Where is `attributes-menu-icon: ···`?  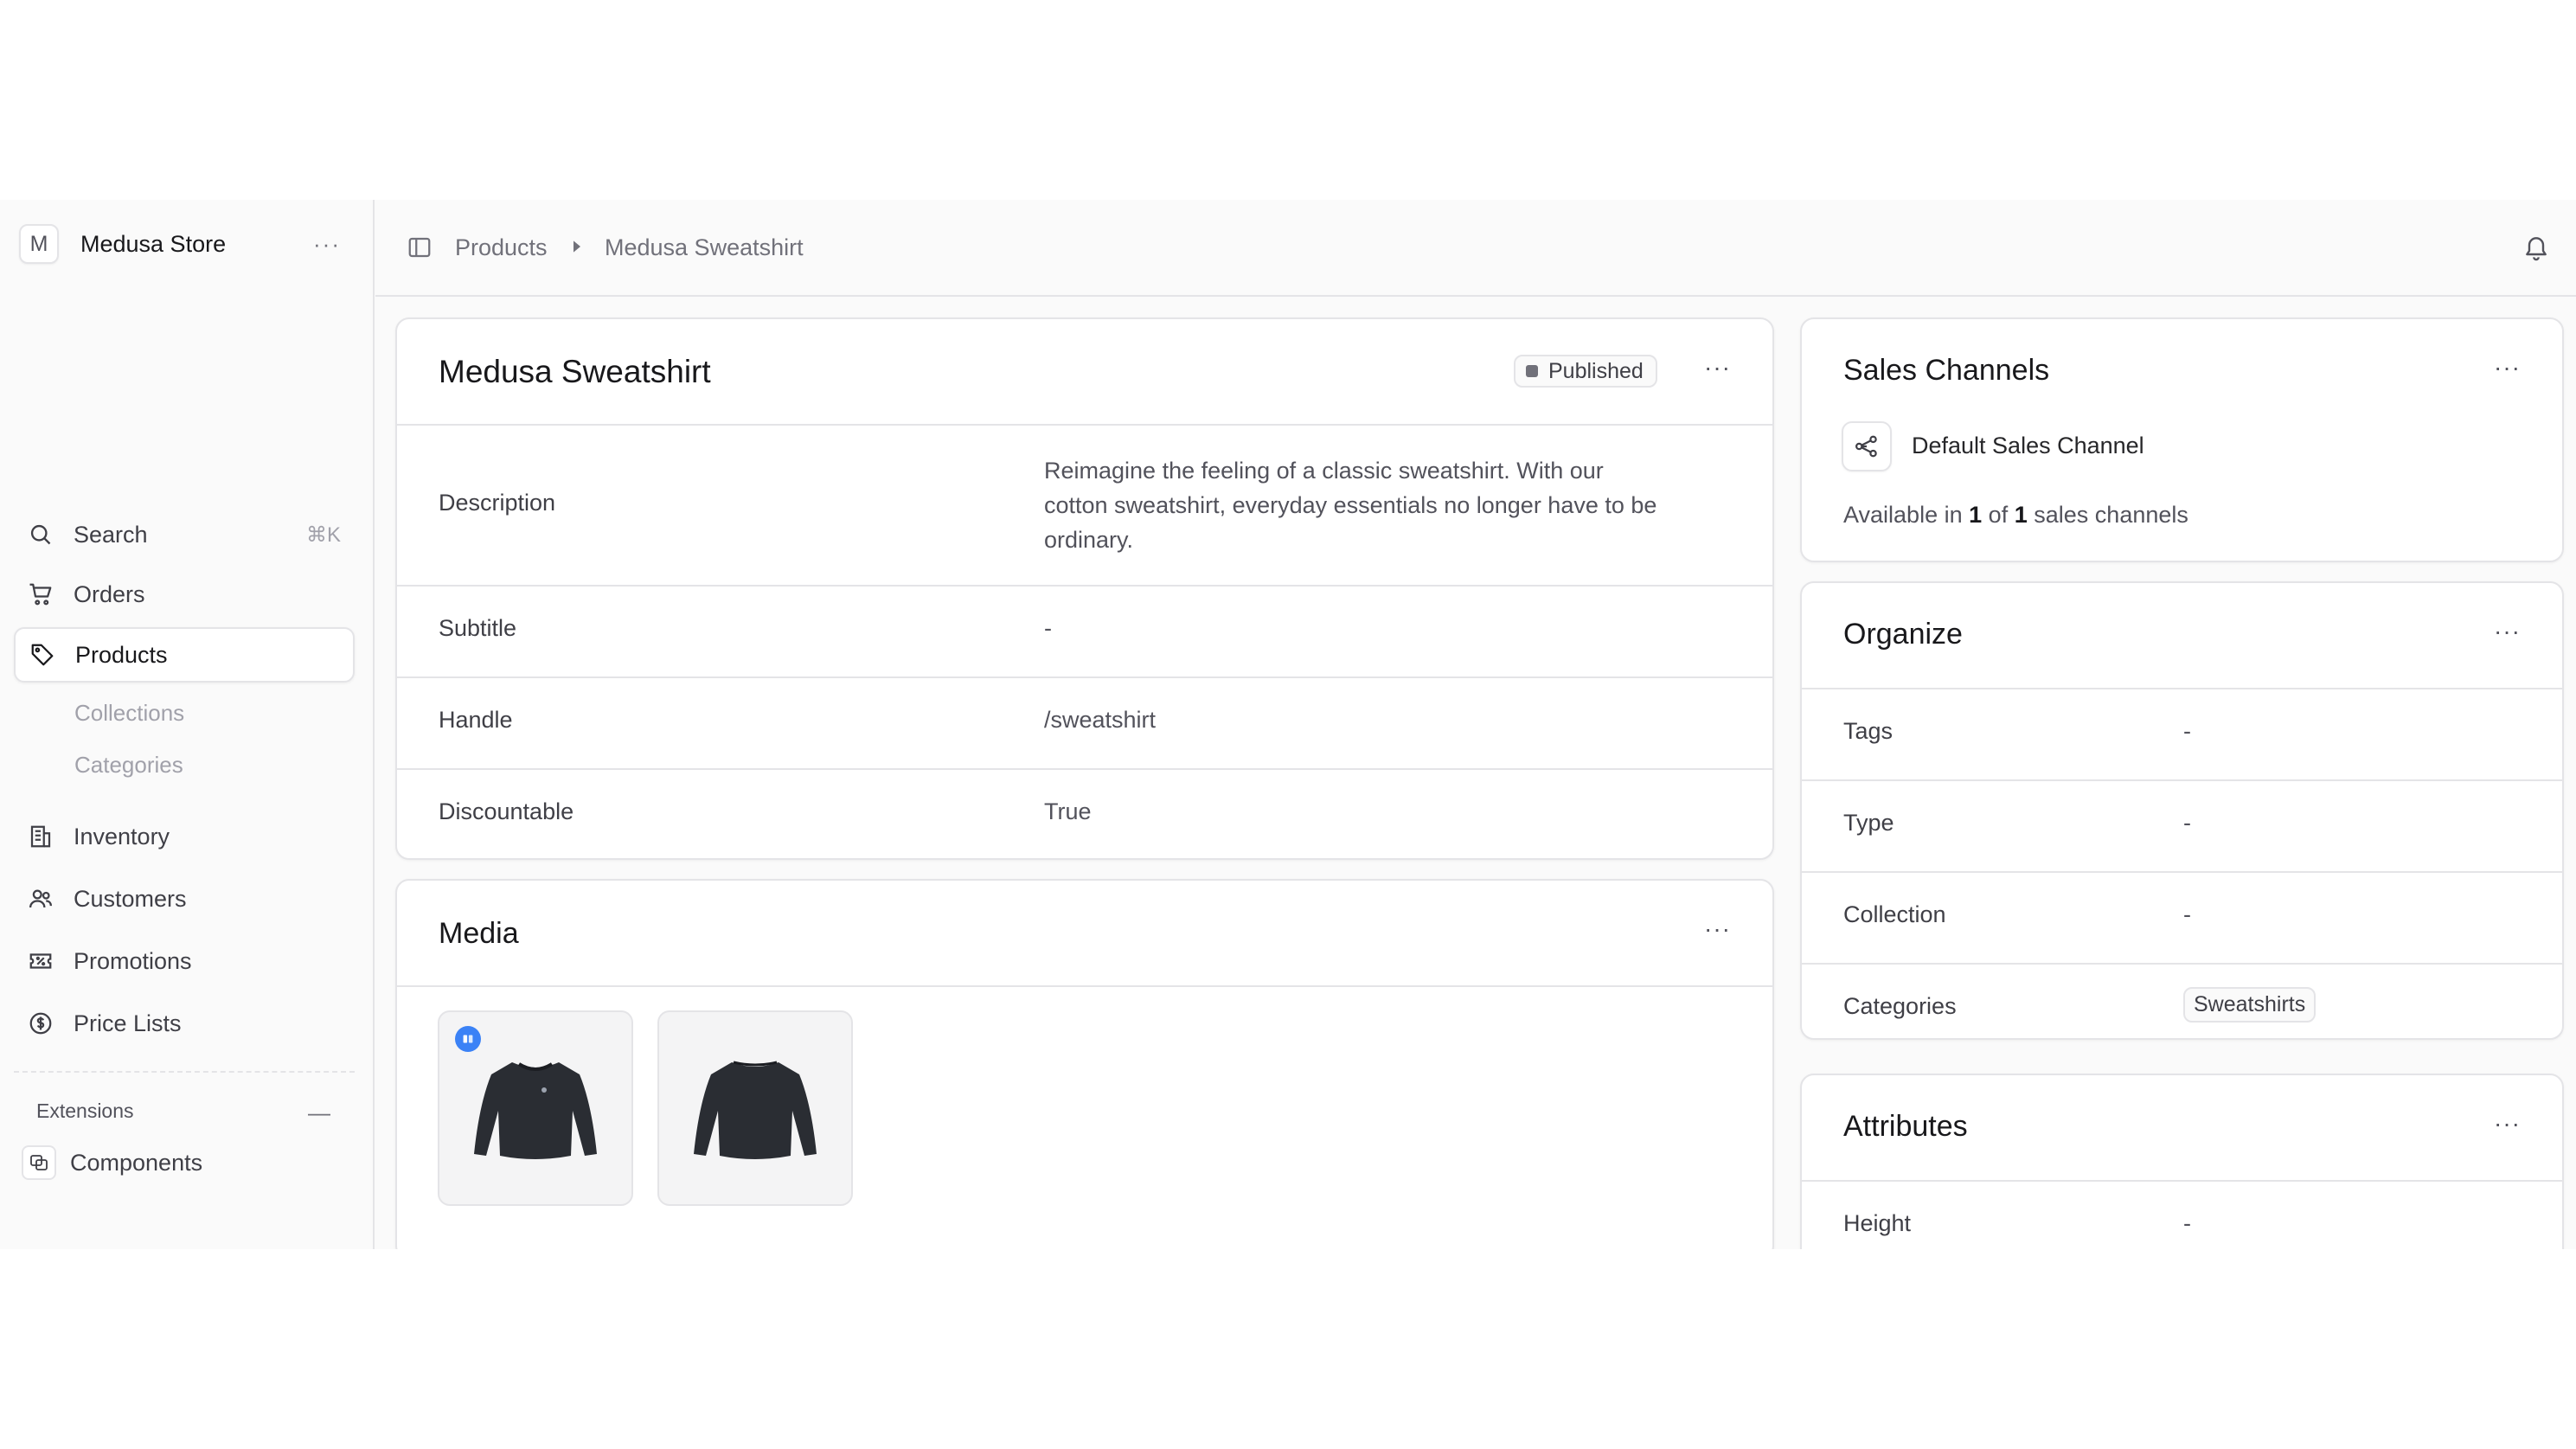 attributes-menu-icon: ··· is located at coordinates (2507, 1124).